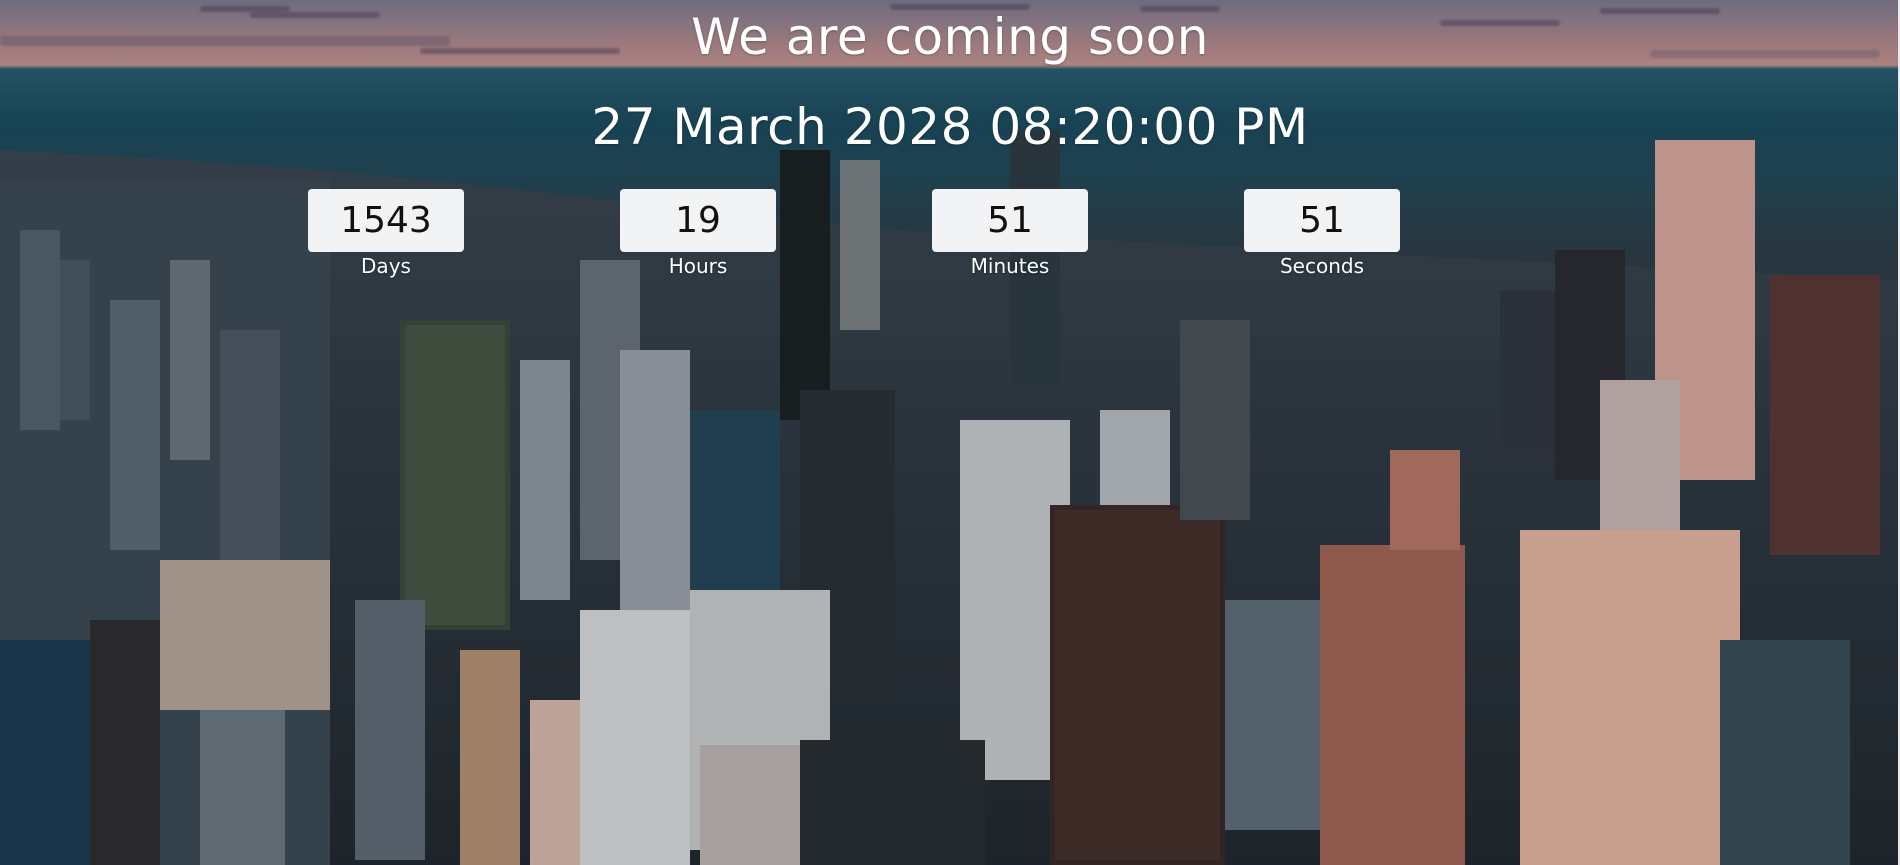  I want to click on seconds-label: Seconds, so click(1322, 266).